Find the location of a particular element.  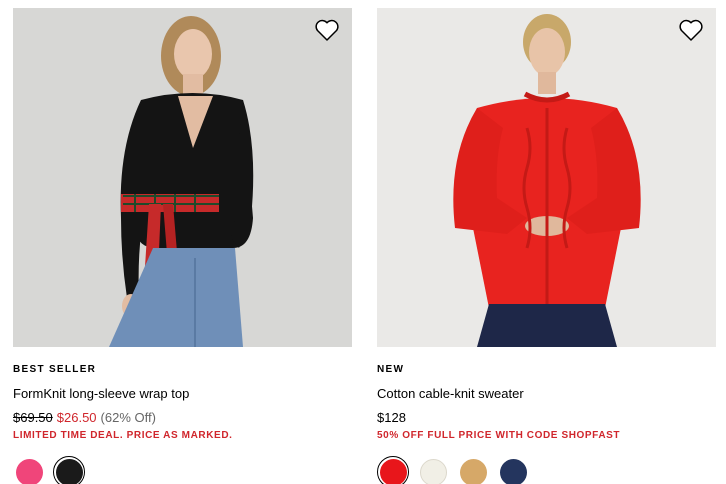

product-badge: BEST SELLER is located at coordinates (55, 369).